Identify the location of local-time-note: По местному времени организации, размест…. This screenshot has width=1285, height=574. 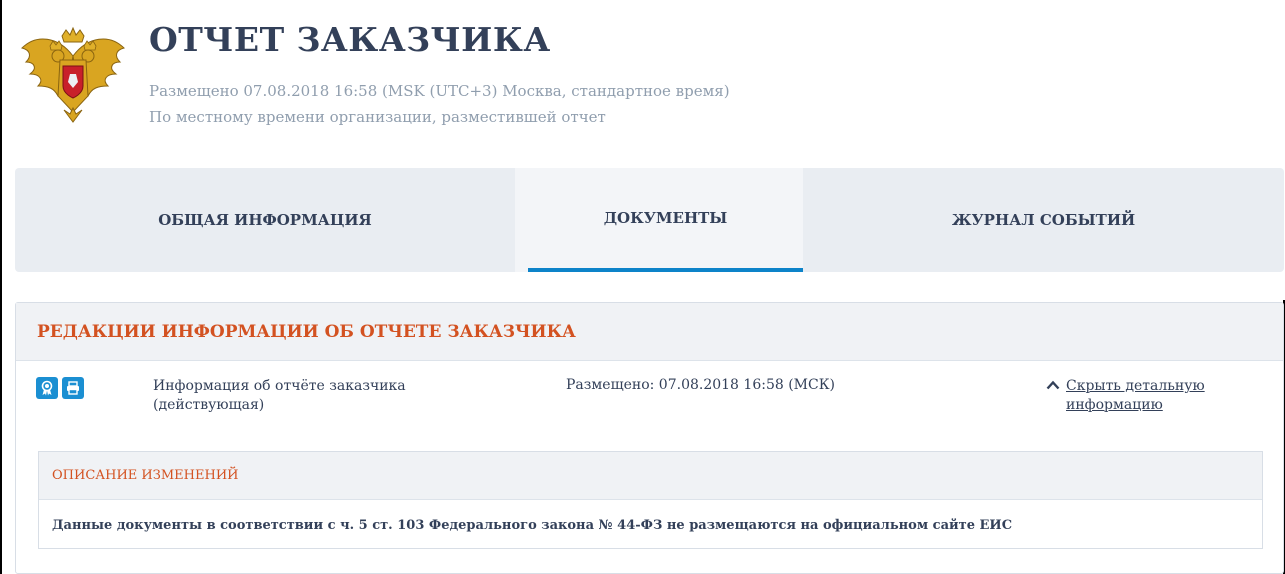
(377, 117).